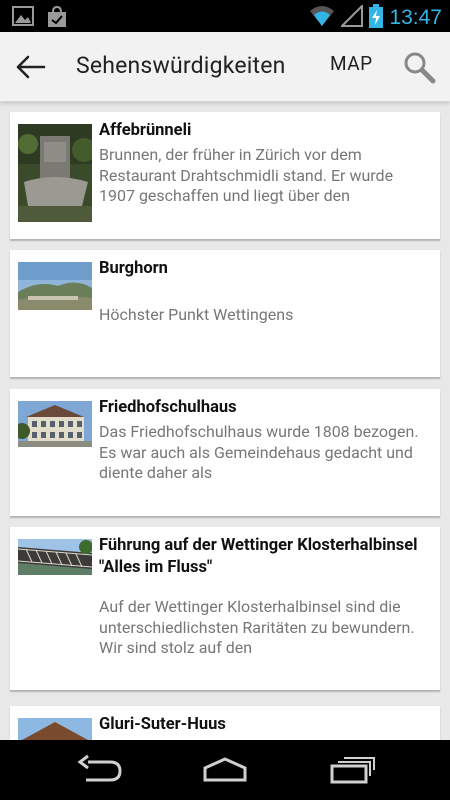 The width and height of the screenshot is (450, 800). I want to click on search-button, so click(419, 67).